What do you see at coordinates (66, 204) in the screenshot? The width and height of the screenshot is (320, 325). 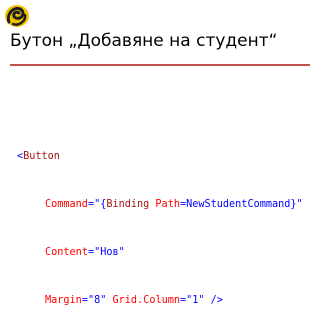 I see `code-attr-command: Command` at bounding box center [66, 204].